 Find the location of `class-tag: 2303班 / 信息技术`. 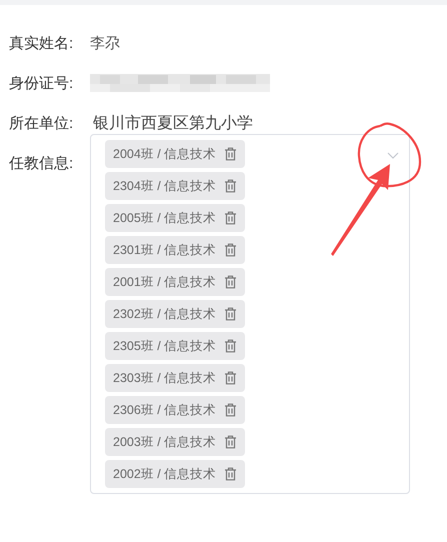

class-tag: 2303班 / 信息技术 is located at coordinates (175, 378).